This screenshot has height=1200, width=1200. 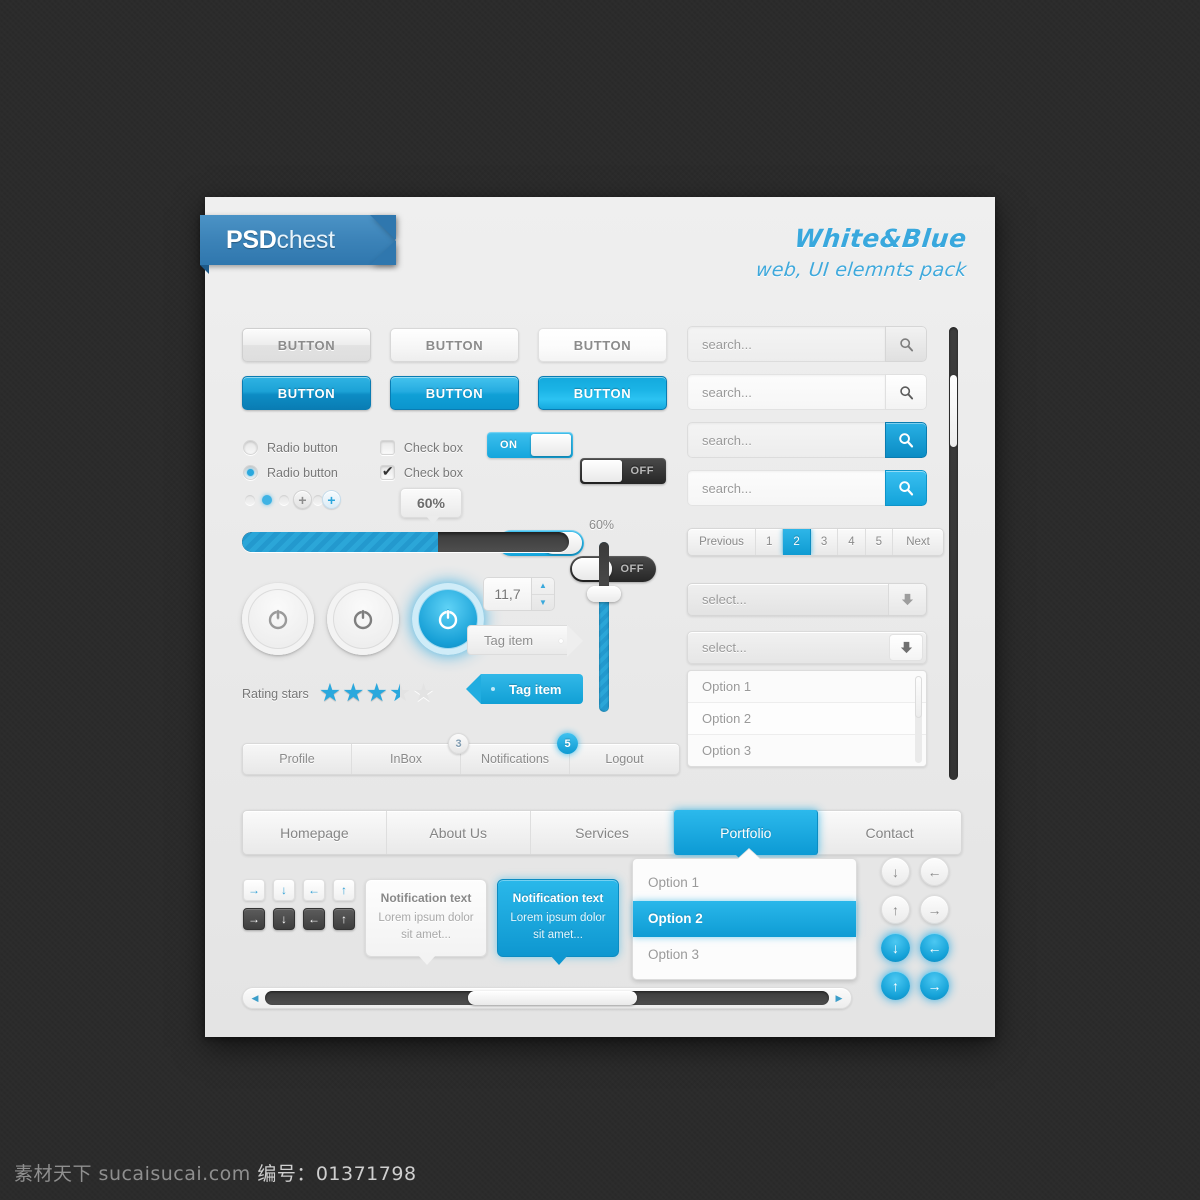 I want to click on scroll-left-icon: ◀, so click(x=255, y=998).